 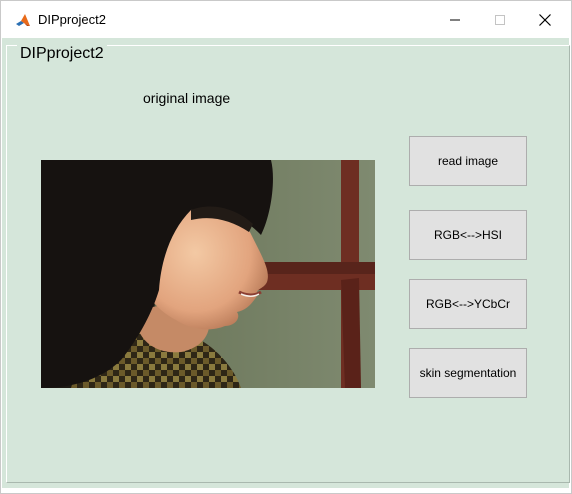 What do you see at coordinates (62, 53) in the screenshot?
I see `panel-title: DIPproject2` at bounding box center [62, 53].